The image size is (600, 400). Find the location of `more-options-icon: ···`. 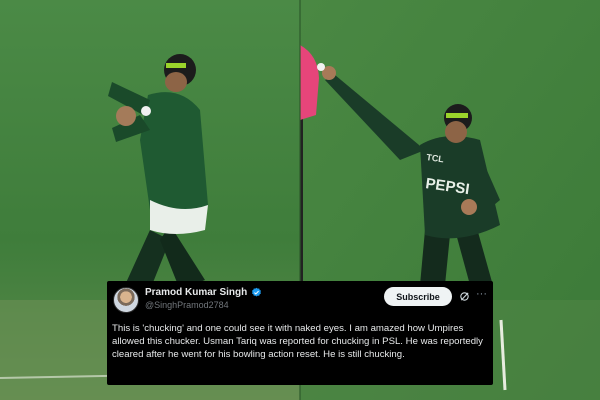

more-options-icon: ··· is located at coordinates (481, 294).